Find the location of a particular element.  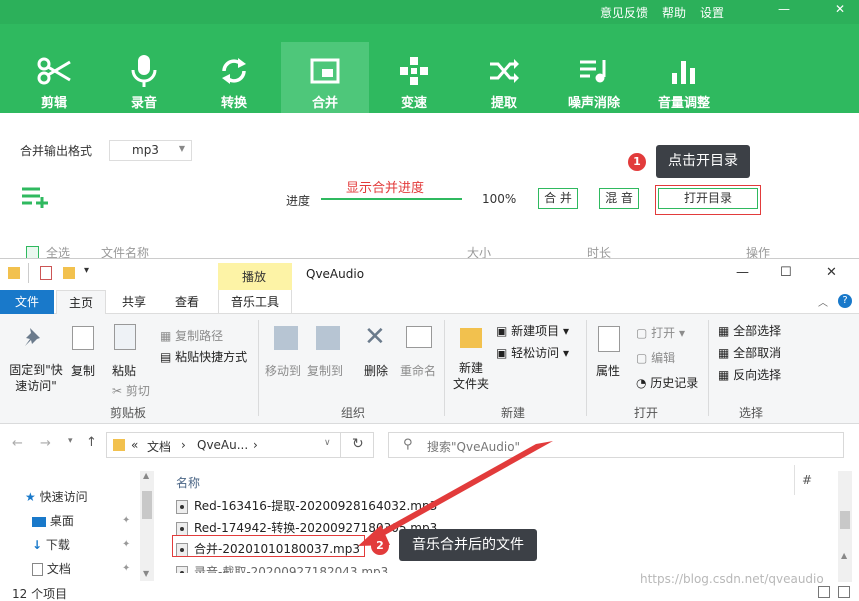

watermark: https://blog.csdn.net/qveaudio is located at coordinates (732, 579).